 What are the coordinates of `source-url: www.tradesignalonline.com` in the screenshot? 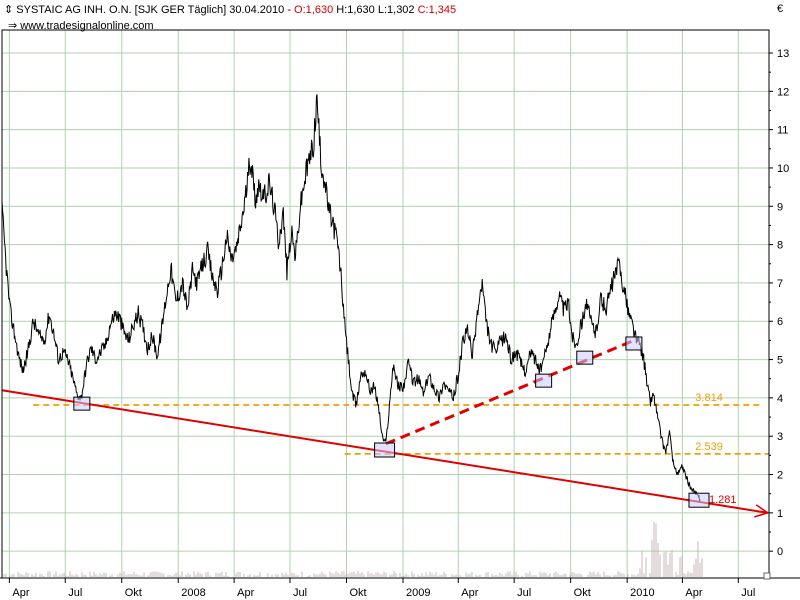 It's located at (87, 26).